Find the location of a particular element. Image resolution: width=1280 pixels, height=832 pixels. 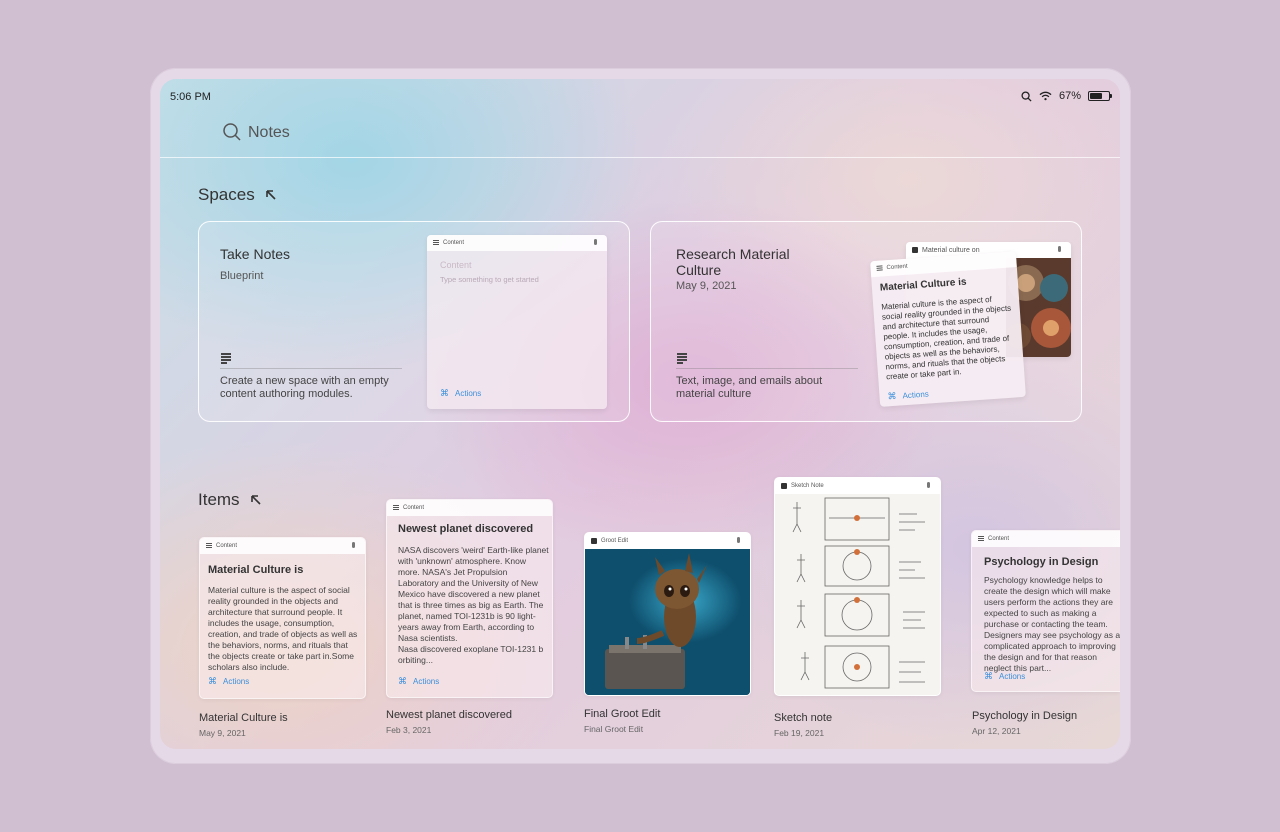

space-card-title: Research Material Culture is located at coordinates (733, 262).